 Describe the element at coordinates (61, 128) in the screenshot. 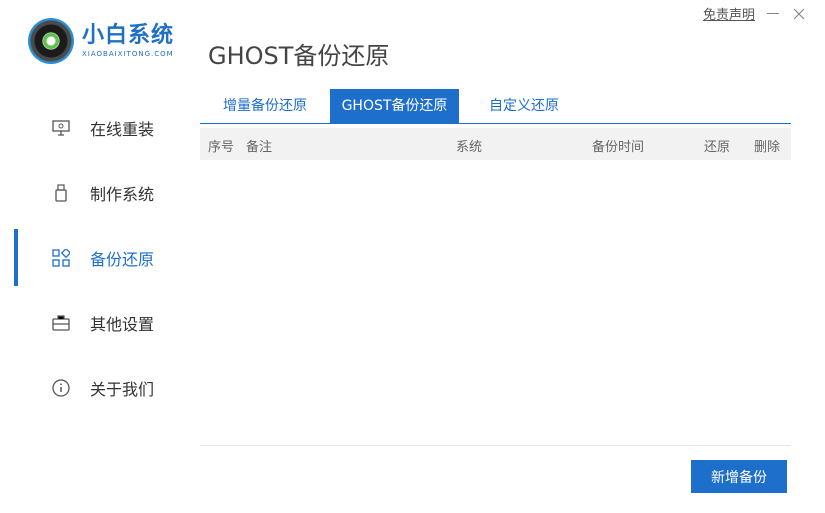

I see `monitor-icon` at that location.